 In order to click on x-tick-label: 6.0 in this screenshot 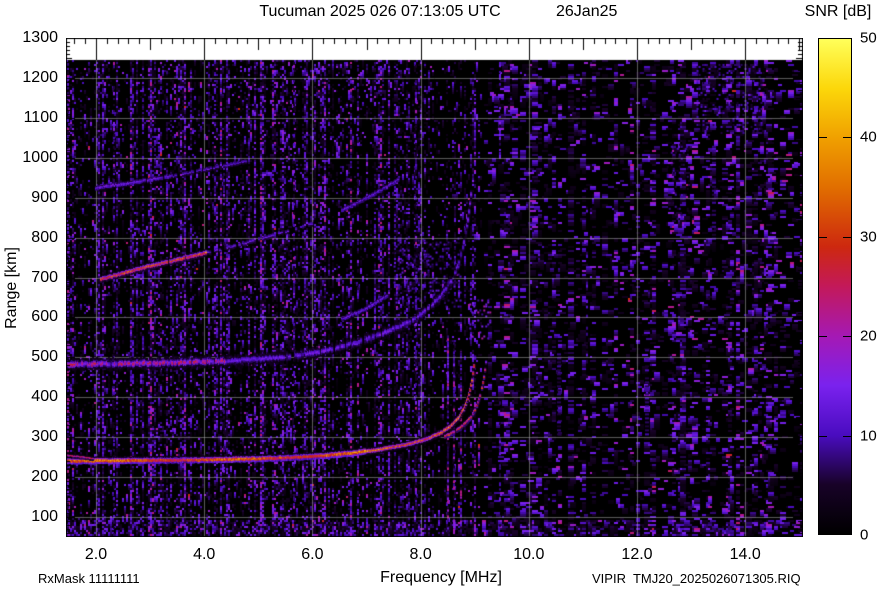, I will do `click(312, 554)`.